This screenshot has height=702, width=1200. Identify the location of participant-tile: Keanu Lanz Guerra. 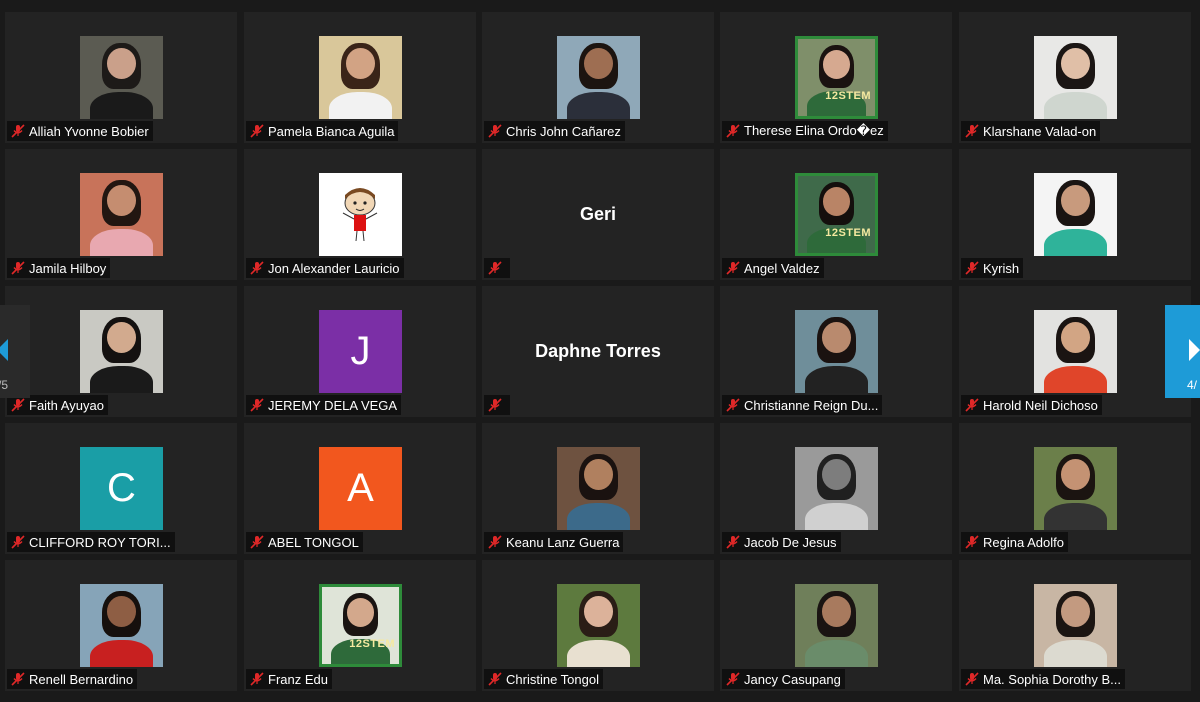
(598, 488).